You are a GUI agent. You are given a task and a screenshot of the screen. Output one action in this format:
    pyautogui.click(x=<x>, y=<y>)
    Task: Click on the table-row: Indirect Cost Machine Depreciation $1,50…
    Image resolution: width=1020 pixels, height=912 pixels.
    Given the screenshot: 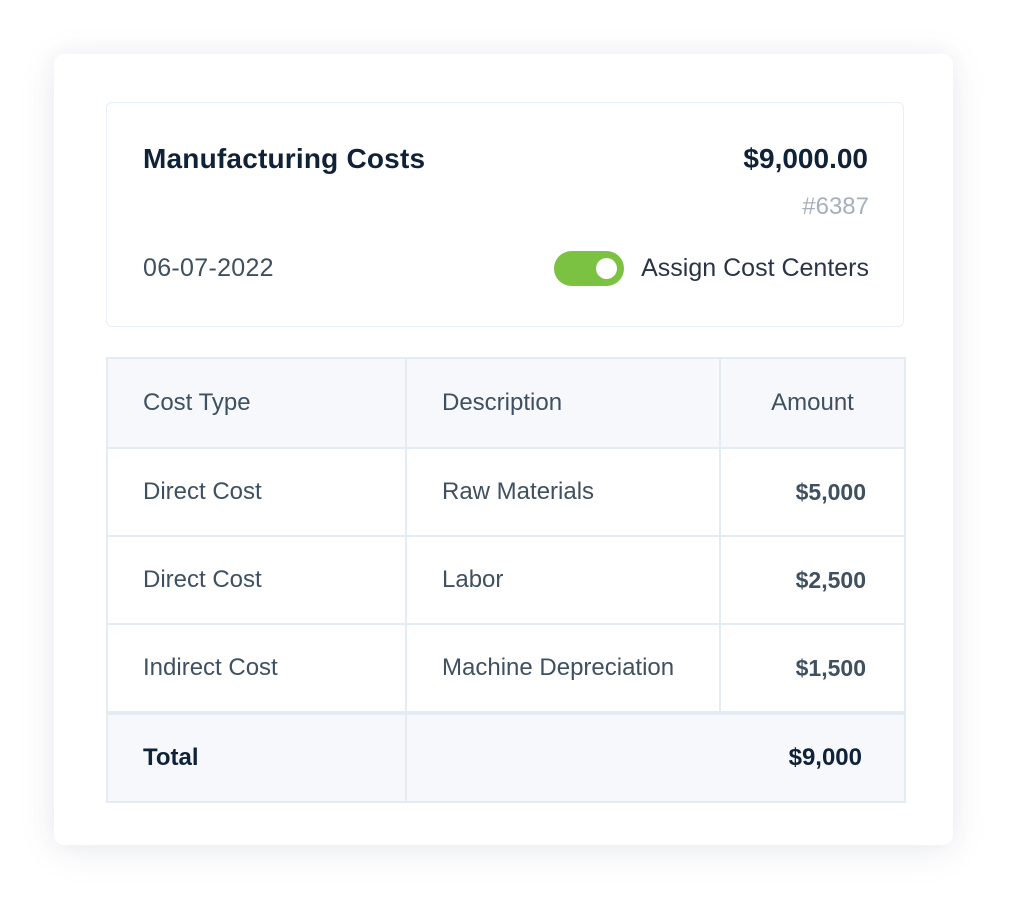 What is the action you would take?
    pyautogui.click(x=506, y=669)
    